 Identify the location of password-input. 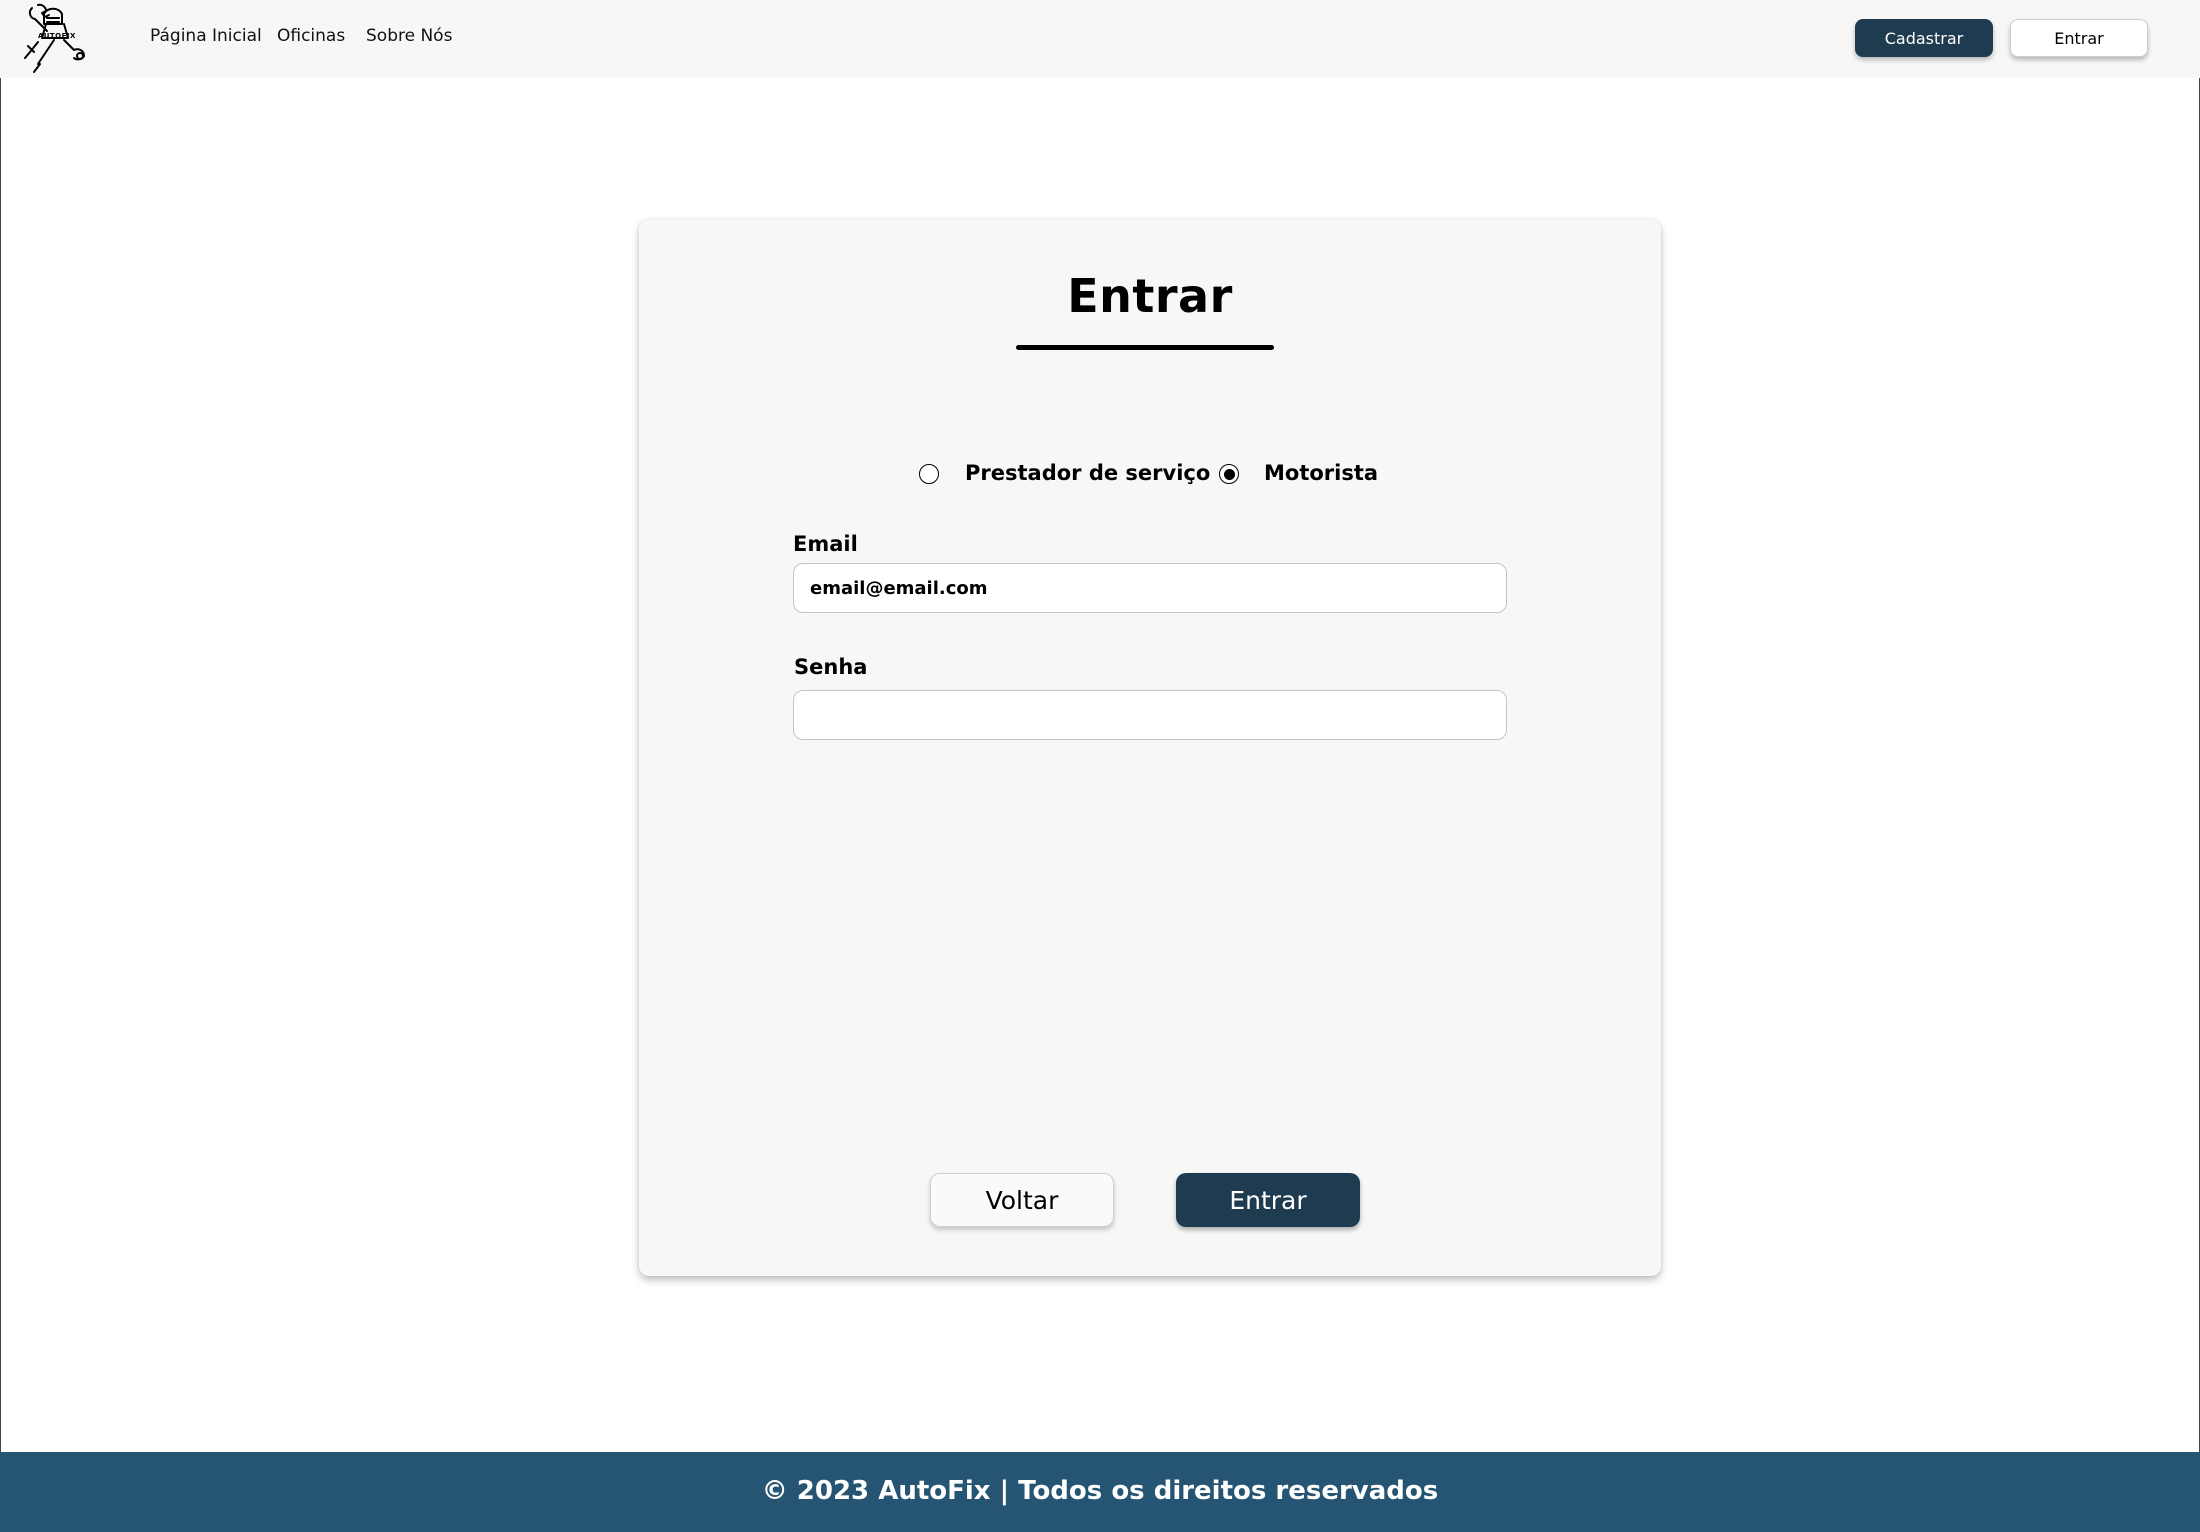
(1150, 715).